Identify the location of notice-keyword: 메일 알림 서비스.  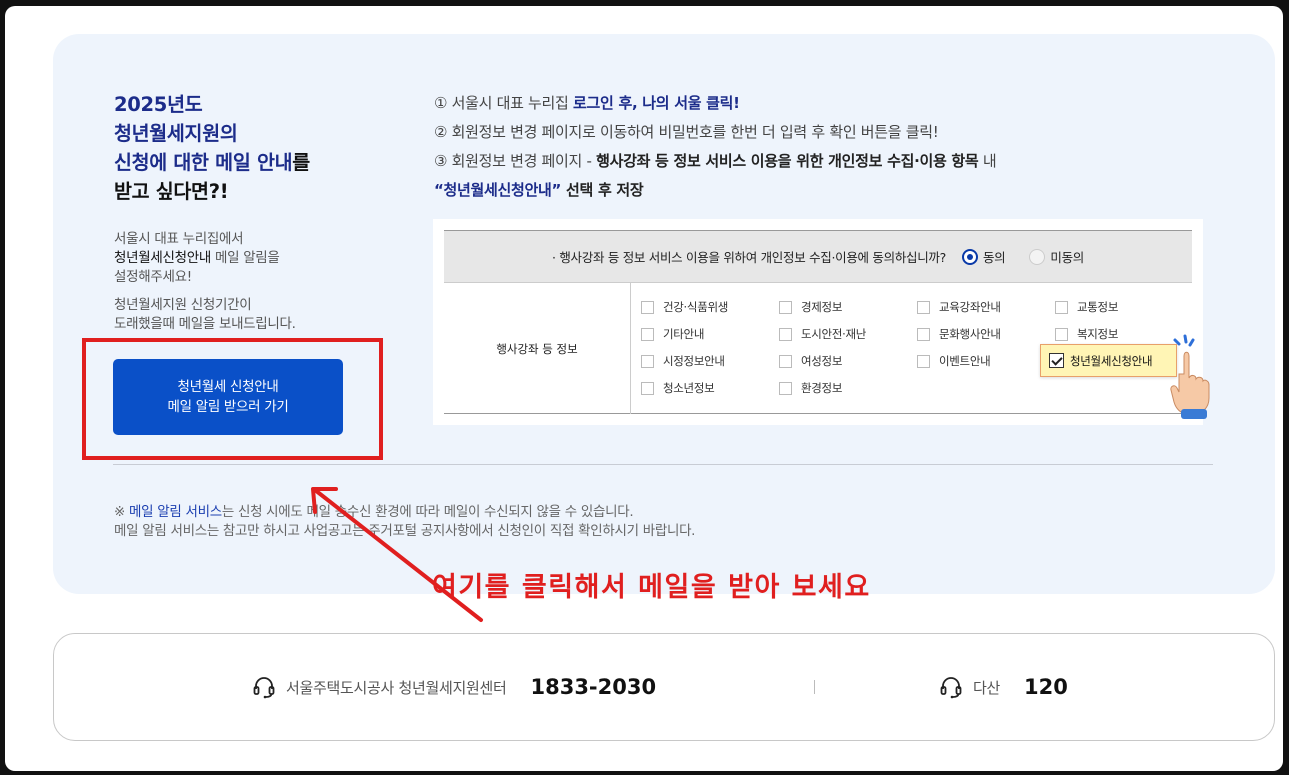
(175, 512).